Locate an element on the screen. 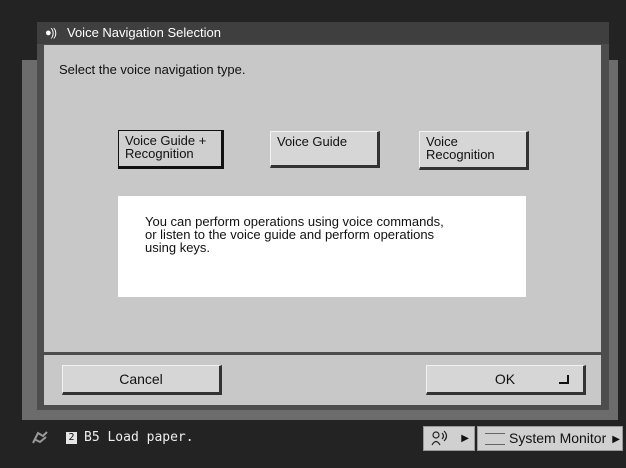 This screenshot has width=626, height=468. ok-button: OK is located at coordinates (506, 380).